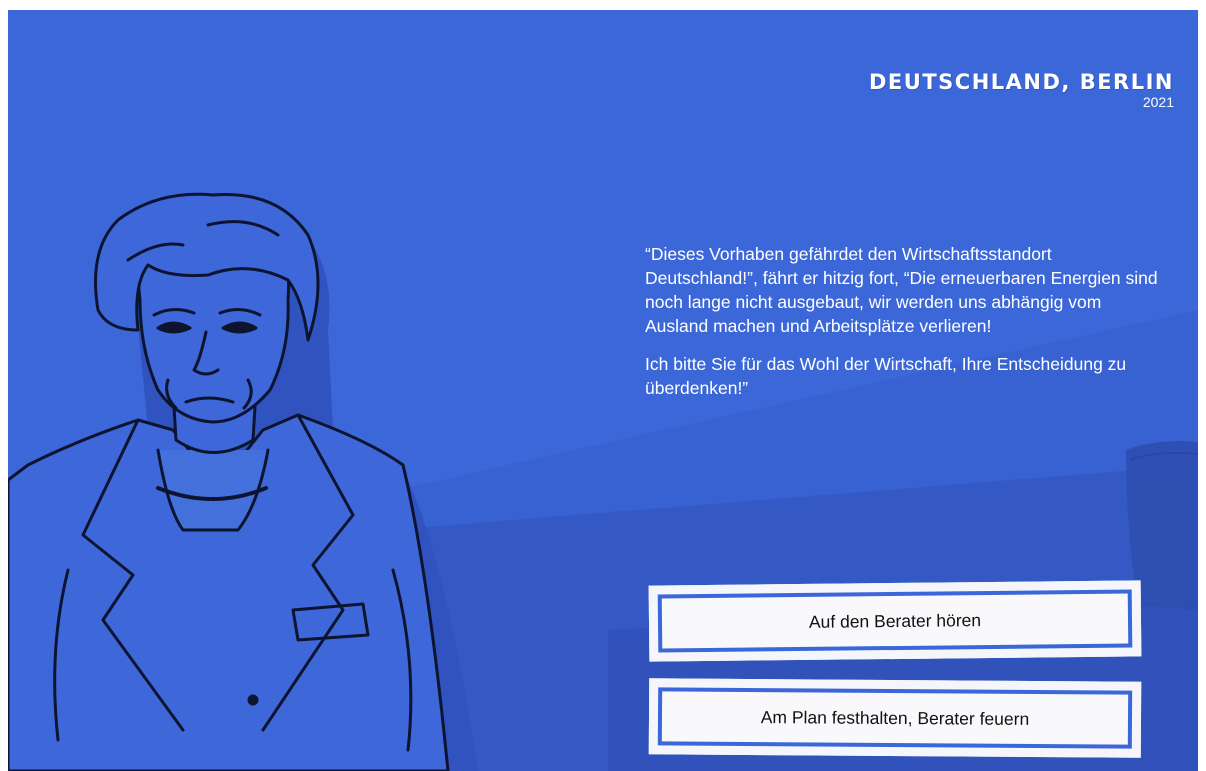 The image size is (1206, 771). I want to click on choice-frame: Auf den Berater hören, so click(895, 621).